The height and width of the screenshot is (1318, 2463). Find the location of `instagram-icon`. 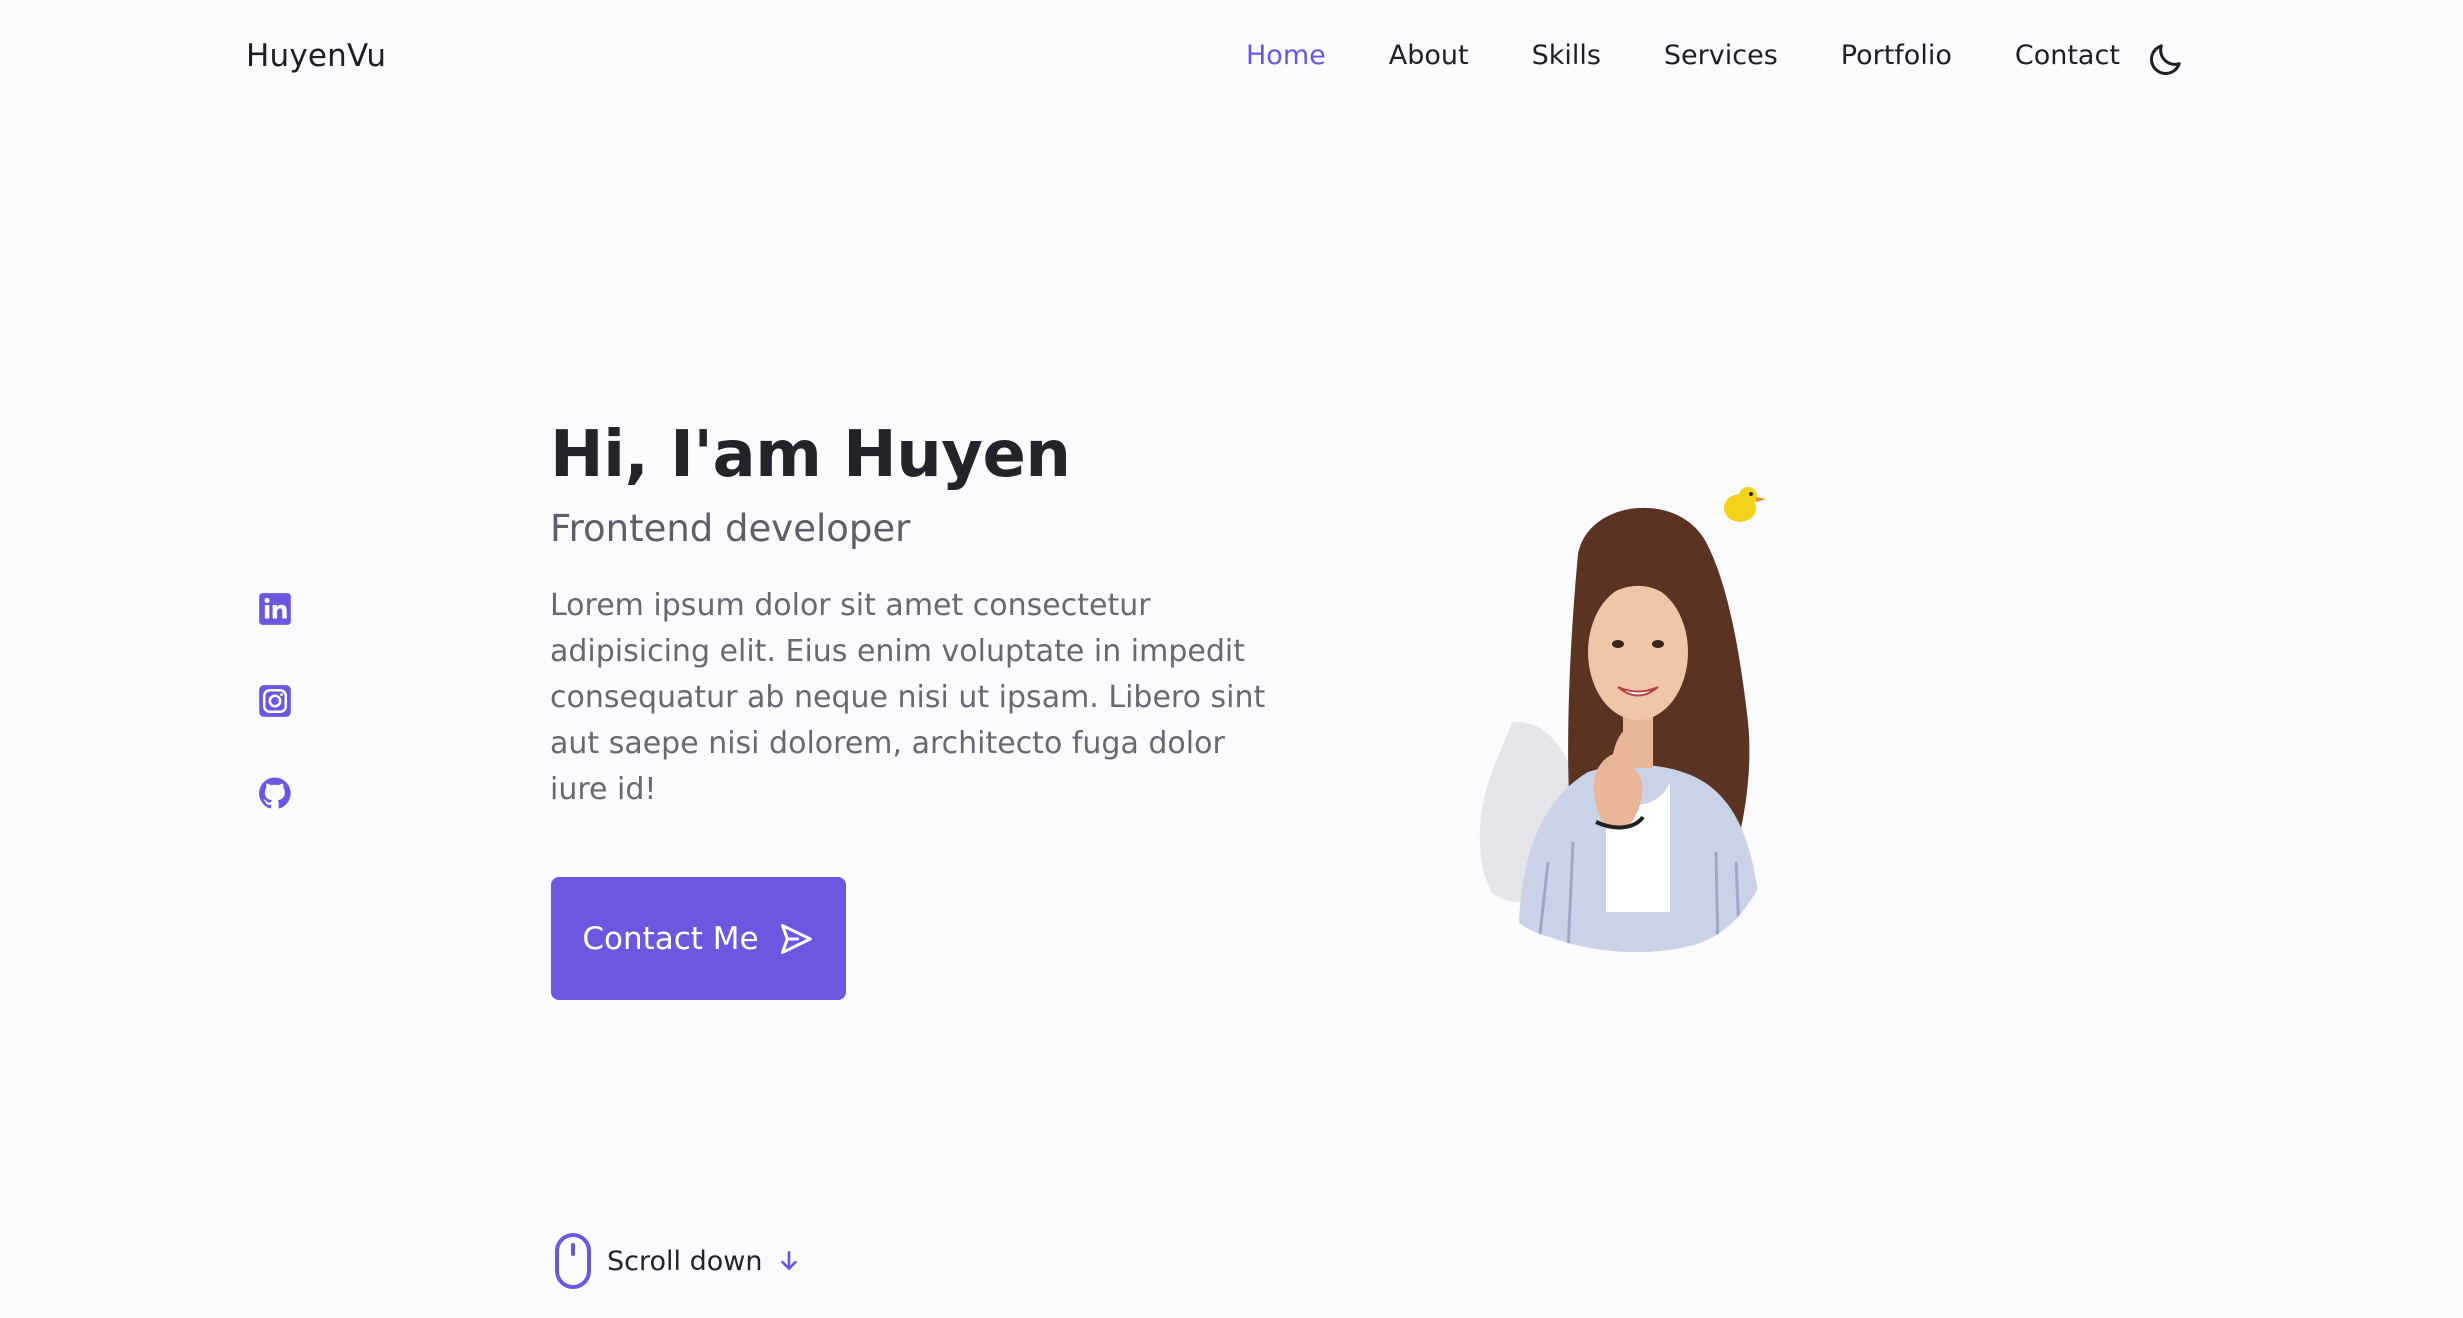

instagram-icon is located at coordinates (275, 701).